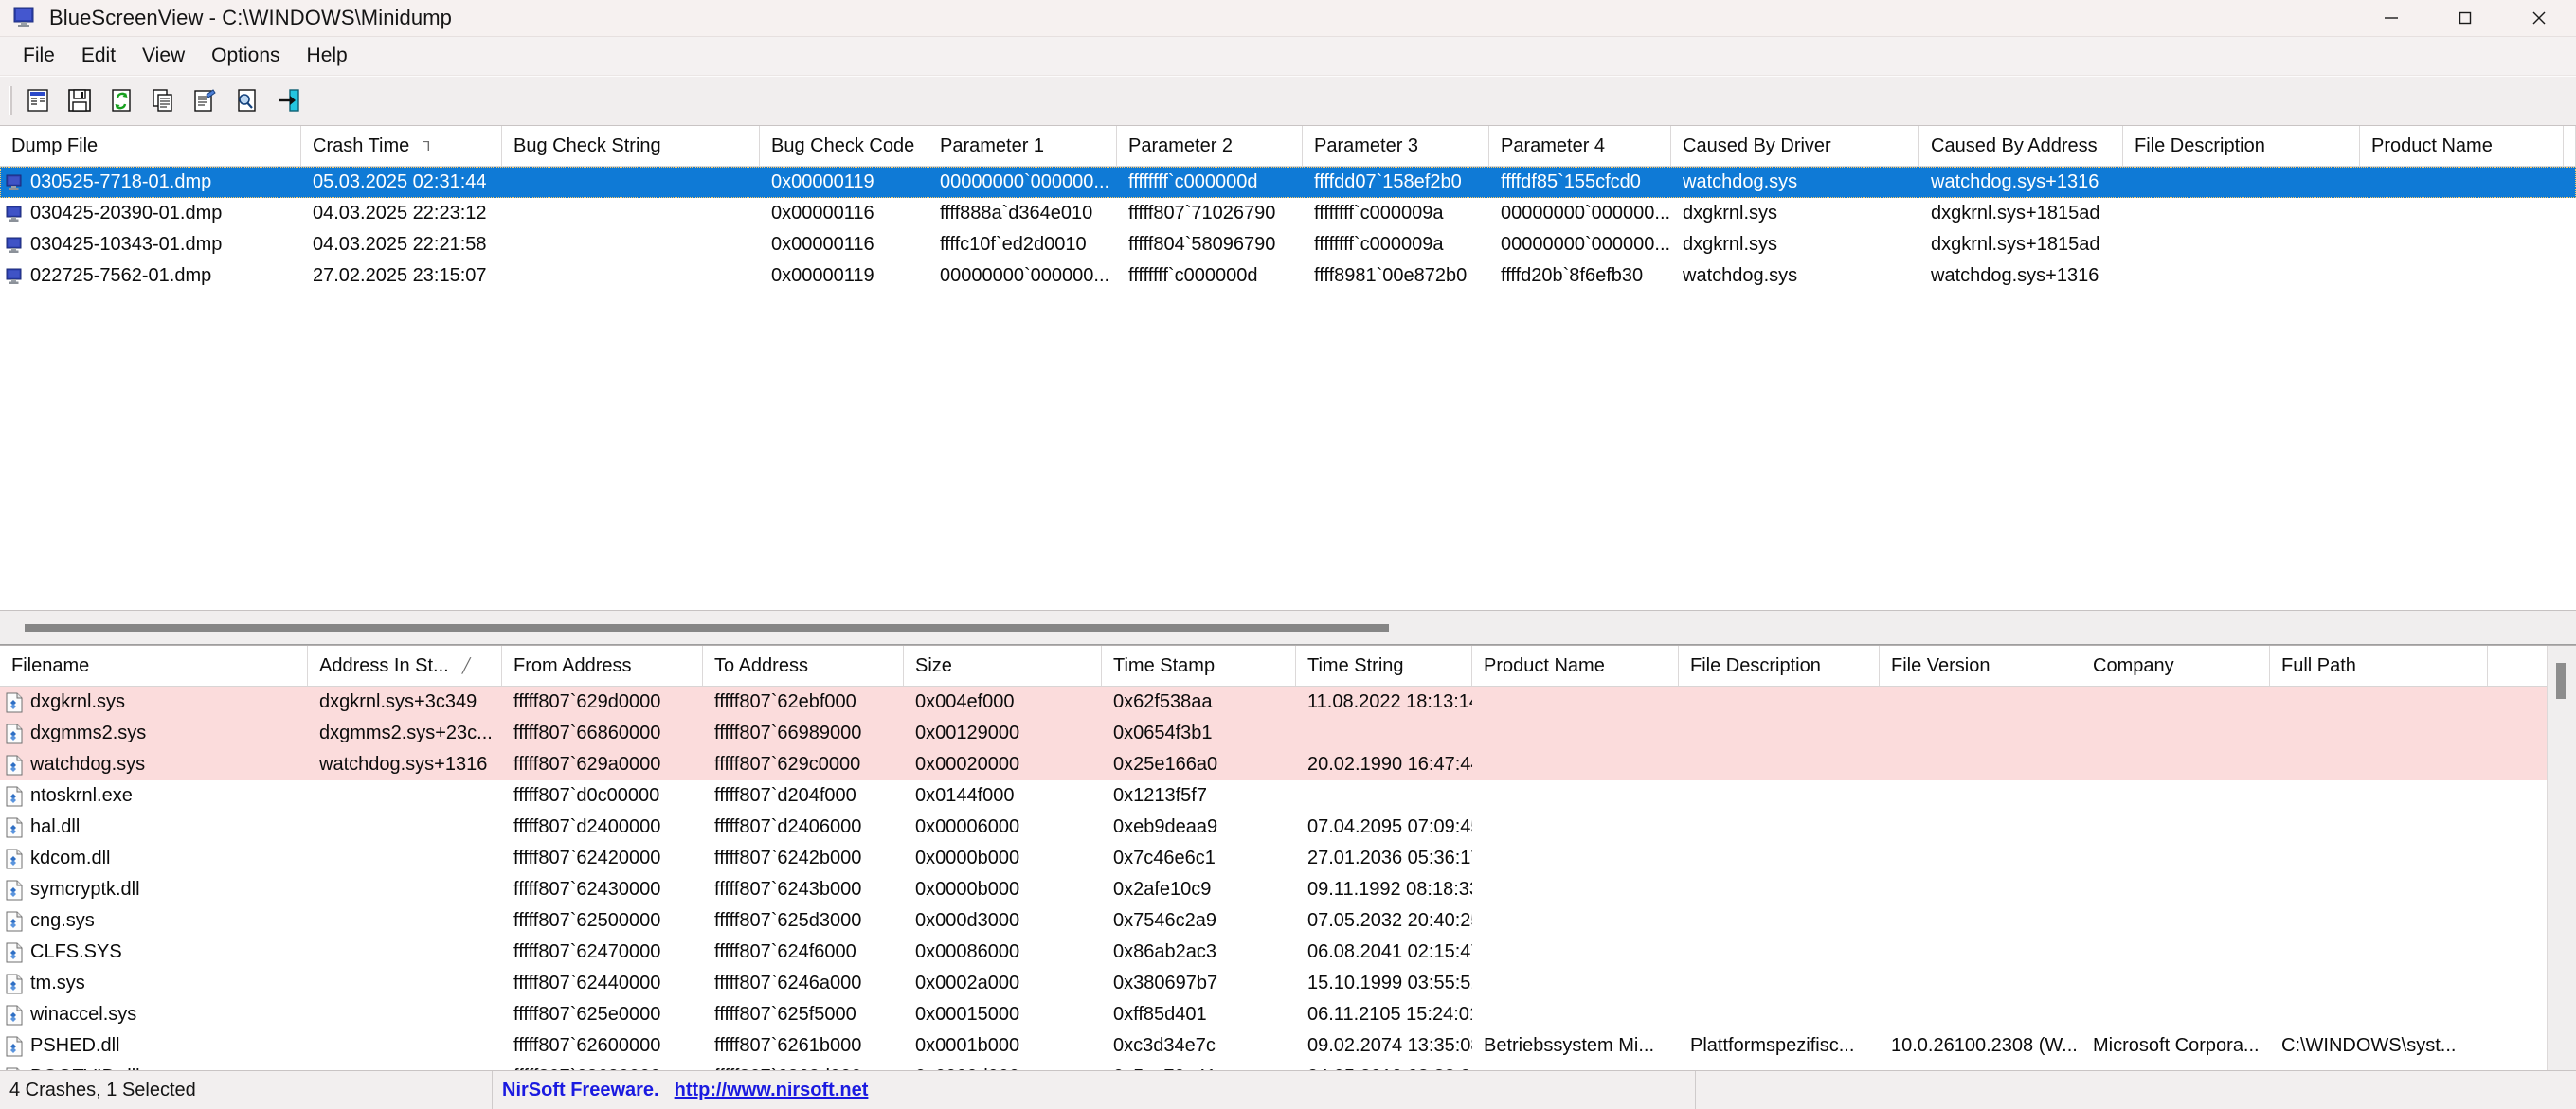  What do you see at coordinates (1580, 146) in the screenshot?
I see `column-header-parameter-4: Parameter 4` at bounding box center [1580, 146].